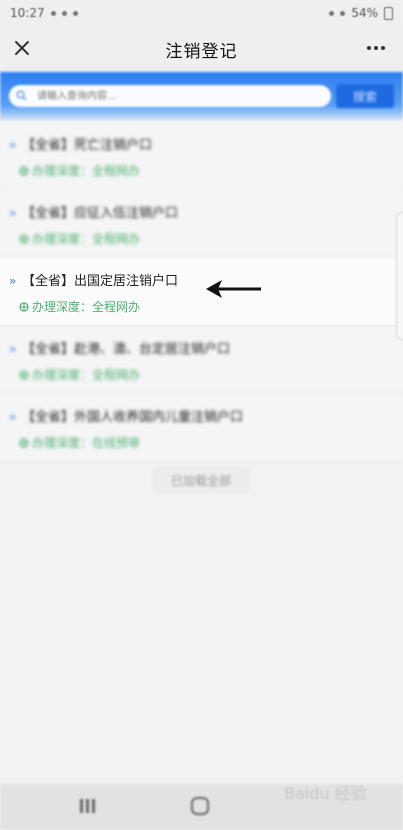 The width and height of the screenshot is (403, 830). Describe the element at coordinates (100, 213) in the screenshot. I see `item-title: 【全省】应征入伍注销户口` at that location.